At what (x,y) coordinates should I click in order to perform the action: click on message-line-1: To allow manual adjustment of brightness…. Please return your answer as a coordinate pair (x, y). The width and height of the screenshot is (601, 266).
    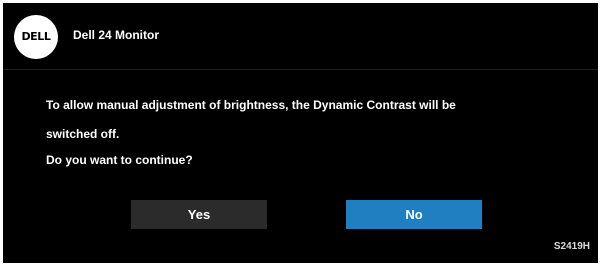
    Looking at the image, I should click on (251, 105).